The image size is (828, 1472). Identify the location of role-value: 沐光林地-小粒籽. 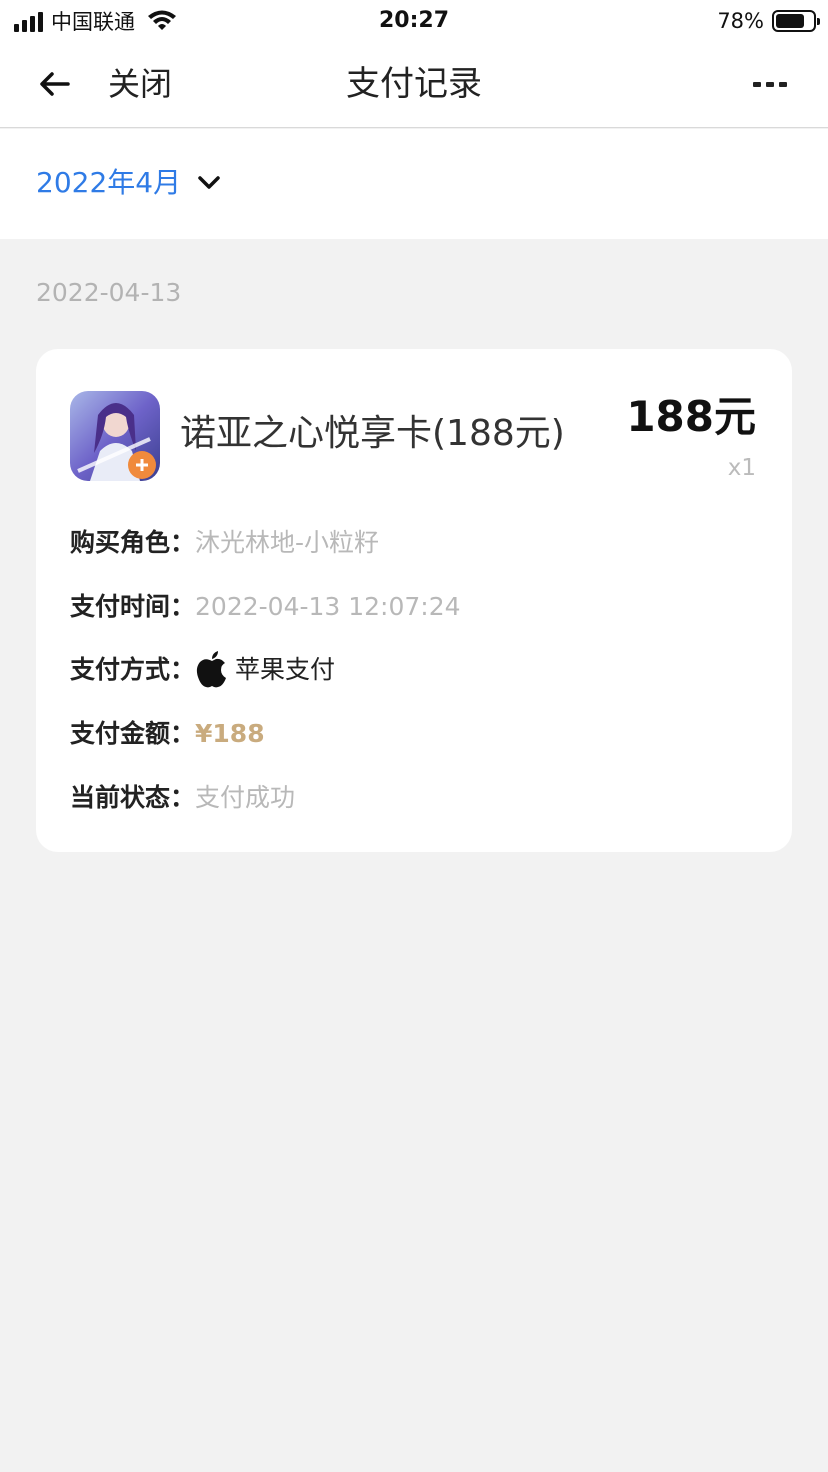
(287, 542).